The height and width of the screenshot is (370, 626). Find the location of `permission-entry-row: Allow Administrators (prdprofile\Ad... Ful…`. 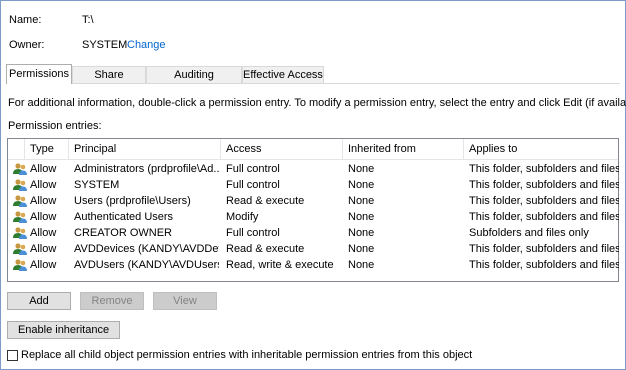

permission-entry-row: Allow Administrators (prdprofile\Ad... Ful… is located at coordinates (313, 169).